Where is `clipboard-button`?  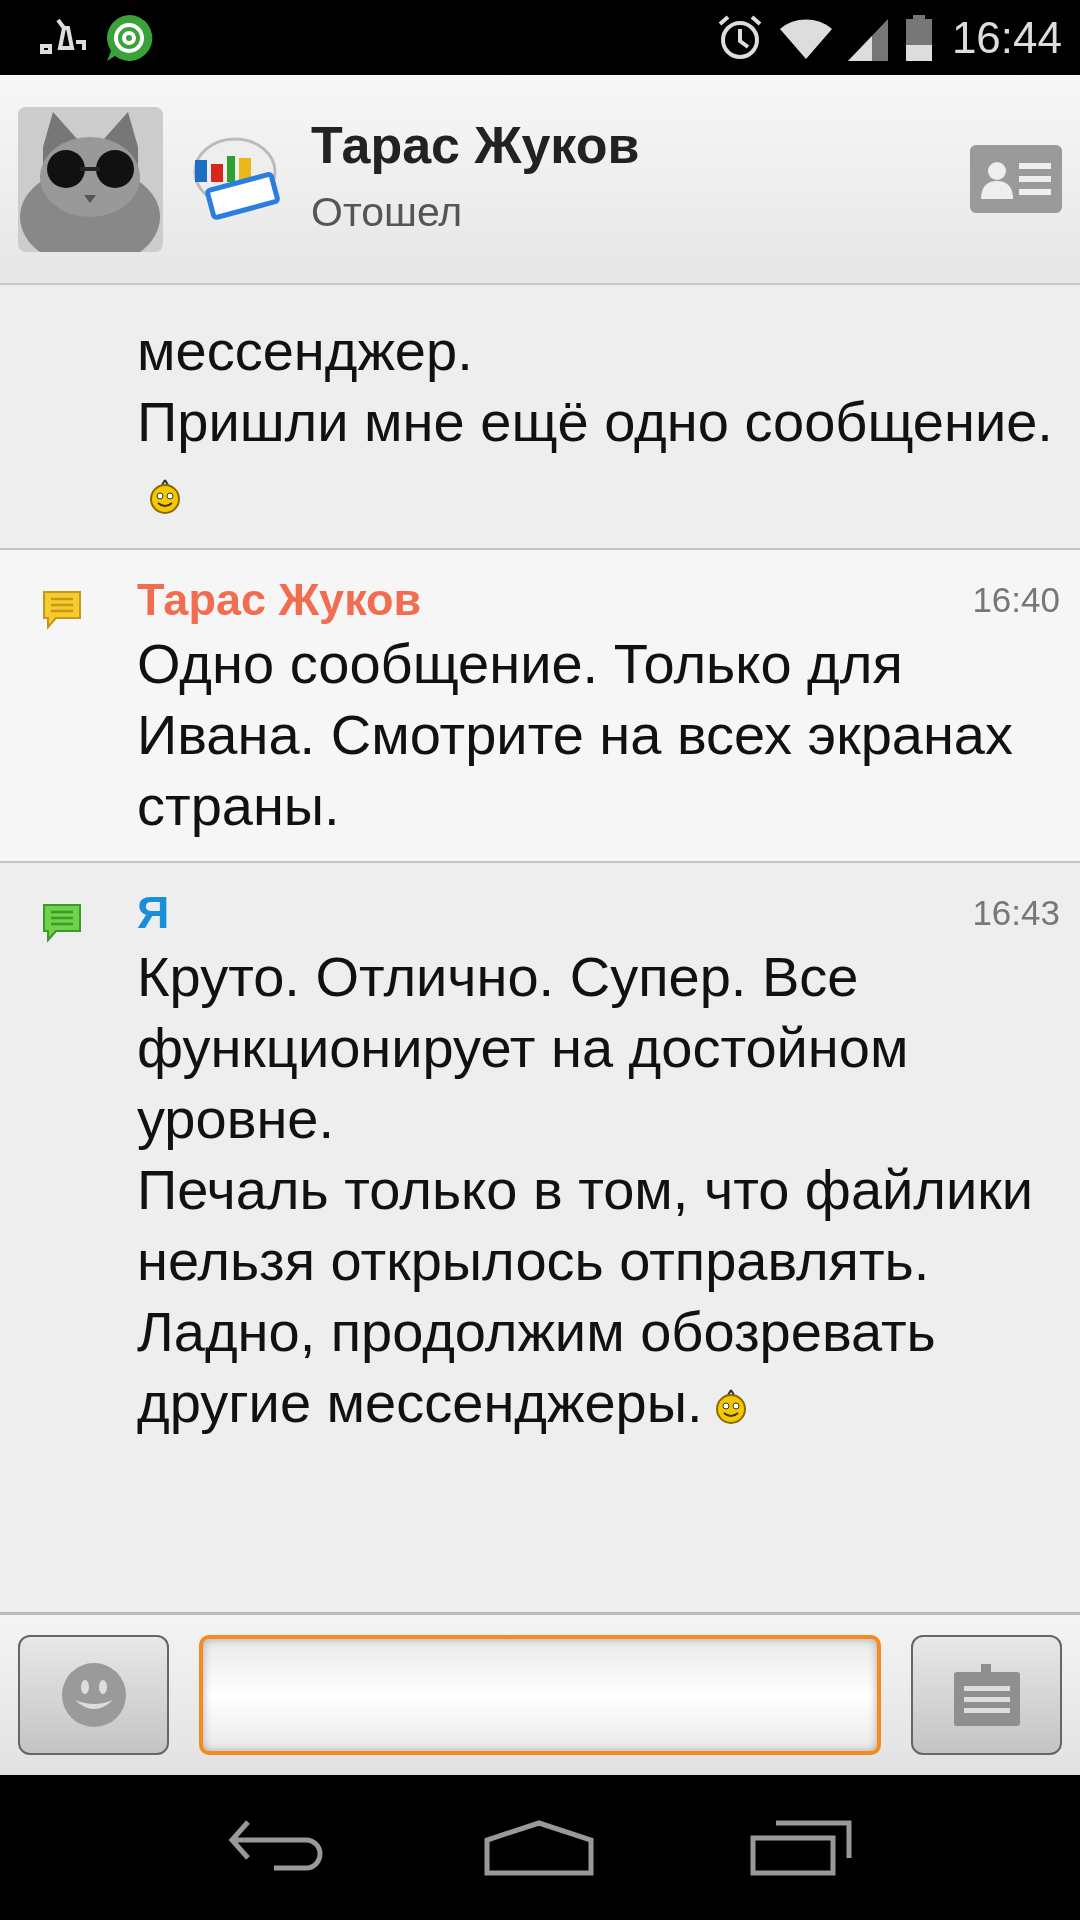 clipboard-button is located at coordinates (986, 1695).